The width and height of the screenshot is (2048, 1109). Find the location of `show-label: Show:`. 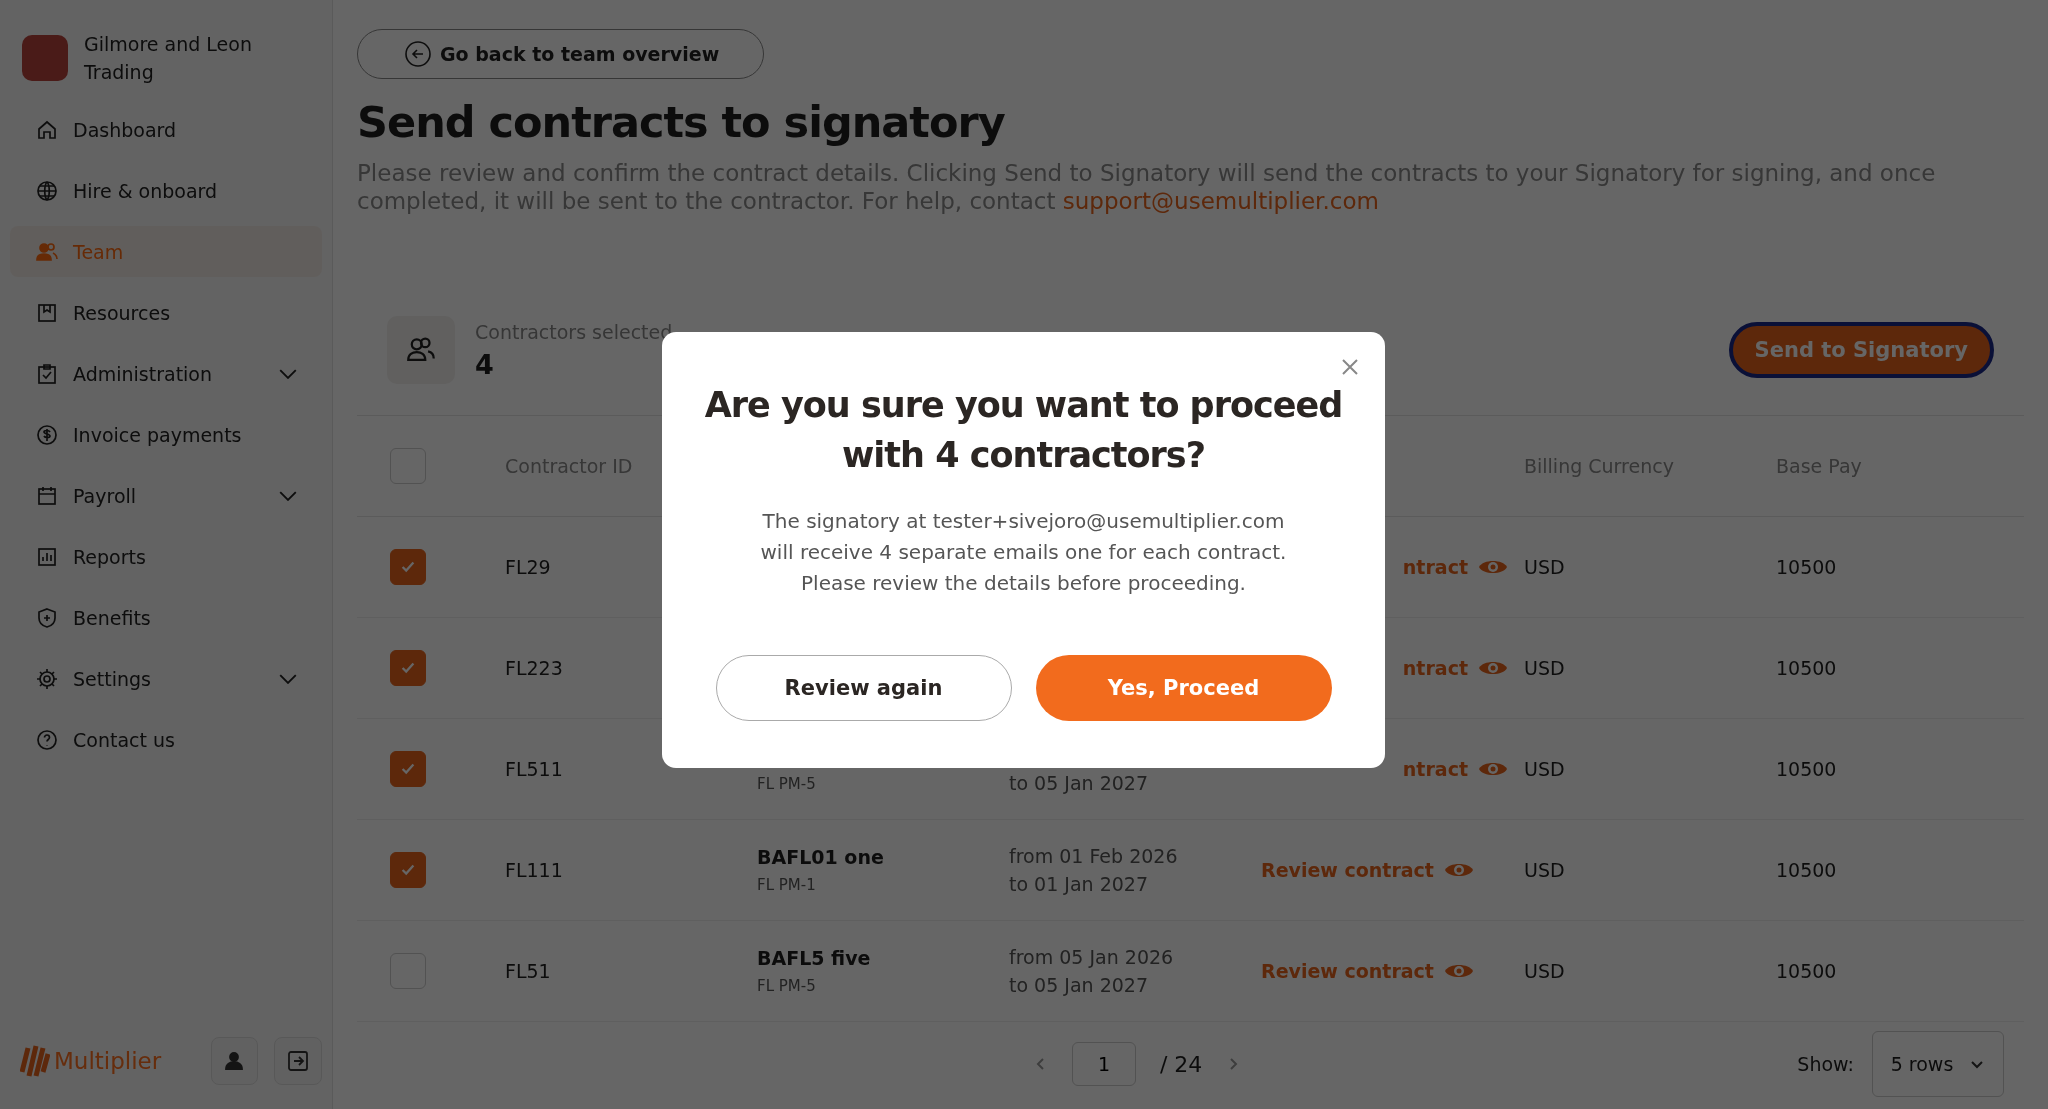

show-label: Show: is located at coordinates (1825, 1064).